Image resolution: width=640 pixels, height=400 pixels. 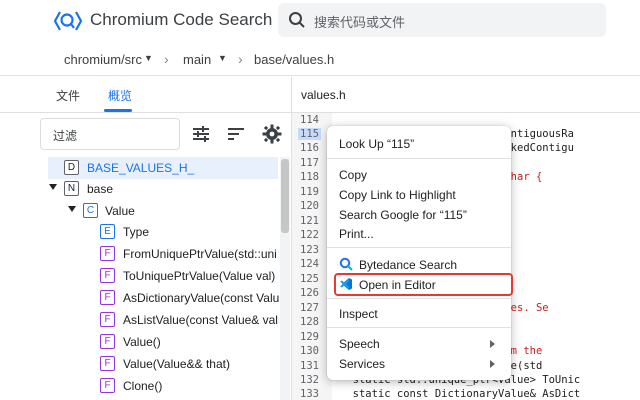 I want to click on tree-item-function: F Value(Value&& that), so click(x=163, y=364).